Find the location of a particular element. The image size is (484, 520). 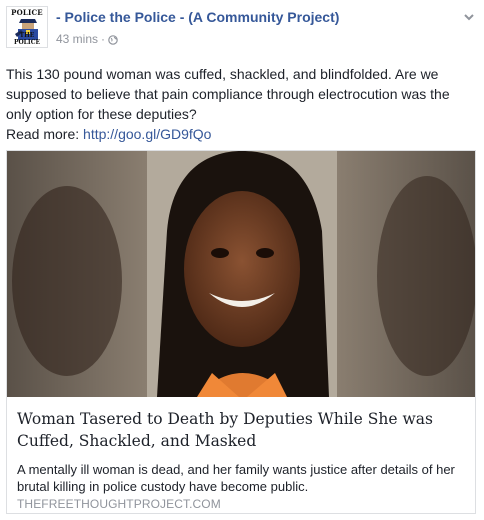

read-more-link: http://goo.gl/GD9fQo is located at coordinates (147, 134).